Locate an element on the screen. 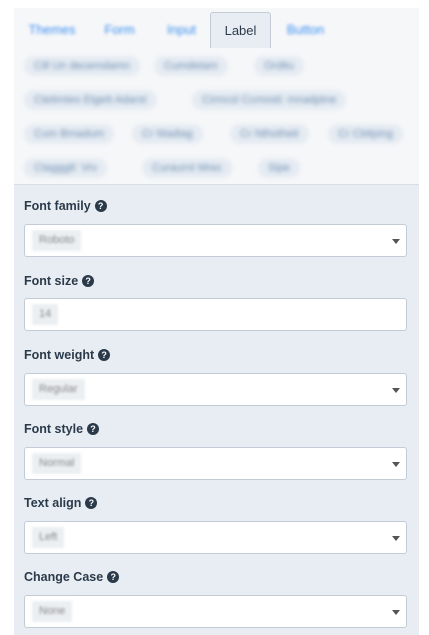 This screenshot has height=635, width=429. chip: Cumdetam is located at coordinates (191, 66).